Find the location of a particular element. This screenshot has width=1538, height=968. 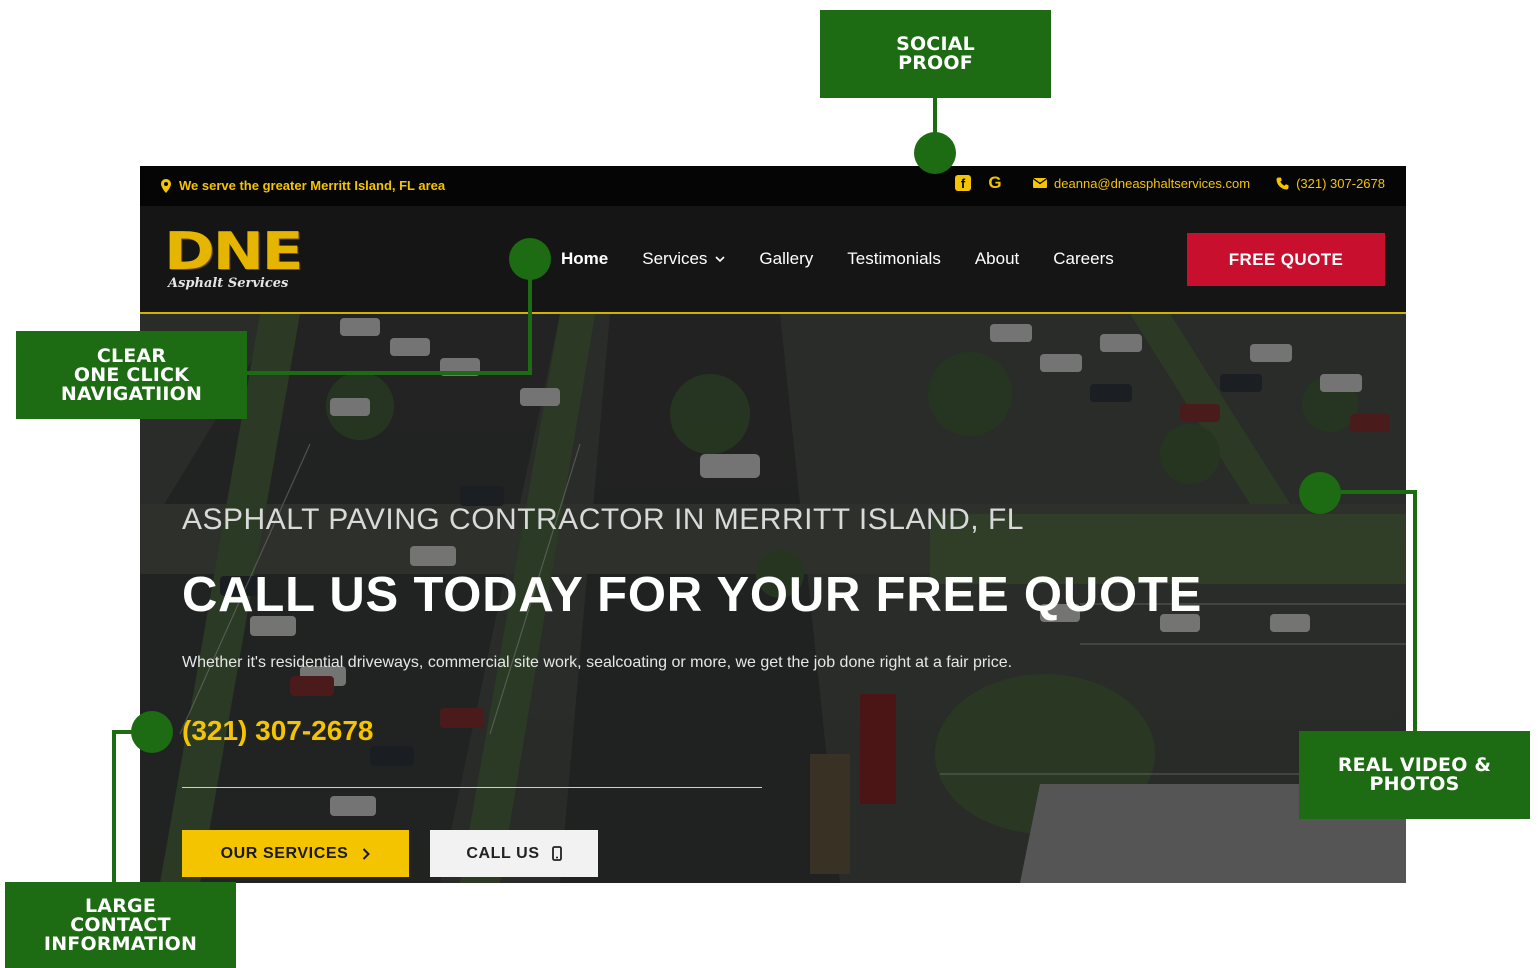

callout-large-contact-information: LARGE CONTACT INFORMATION is located at coordinates (120, 925).